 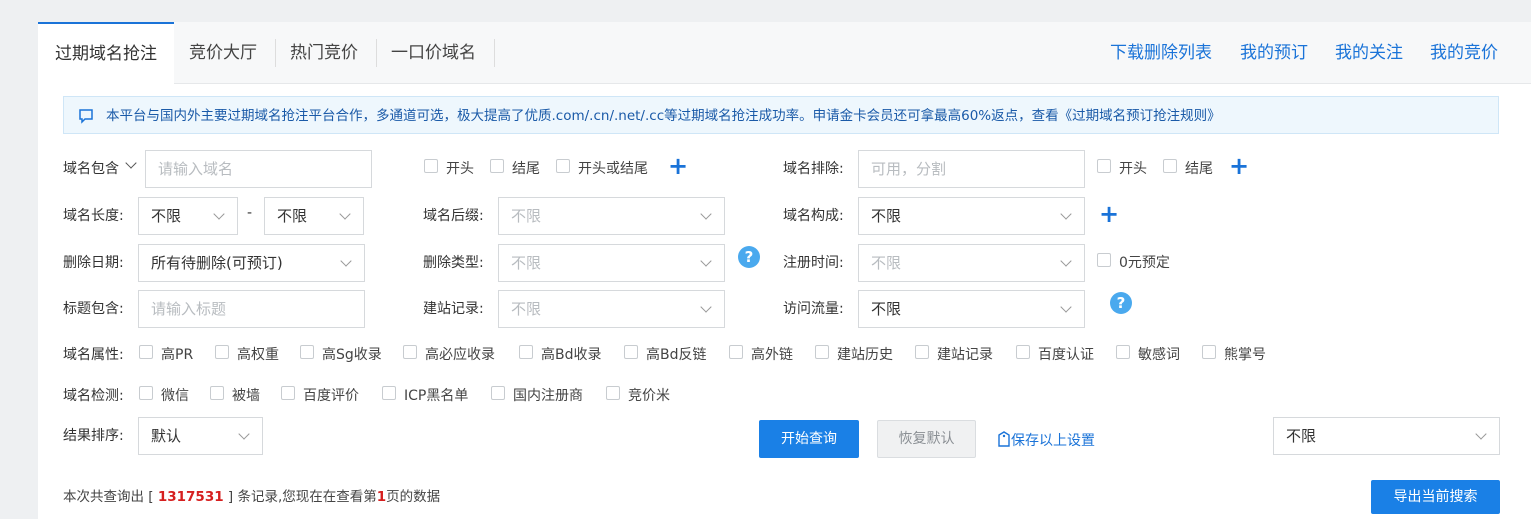 I want to click on attr-checkbox-site-record, so click(x=922, y=352).